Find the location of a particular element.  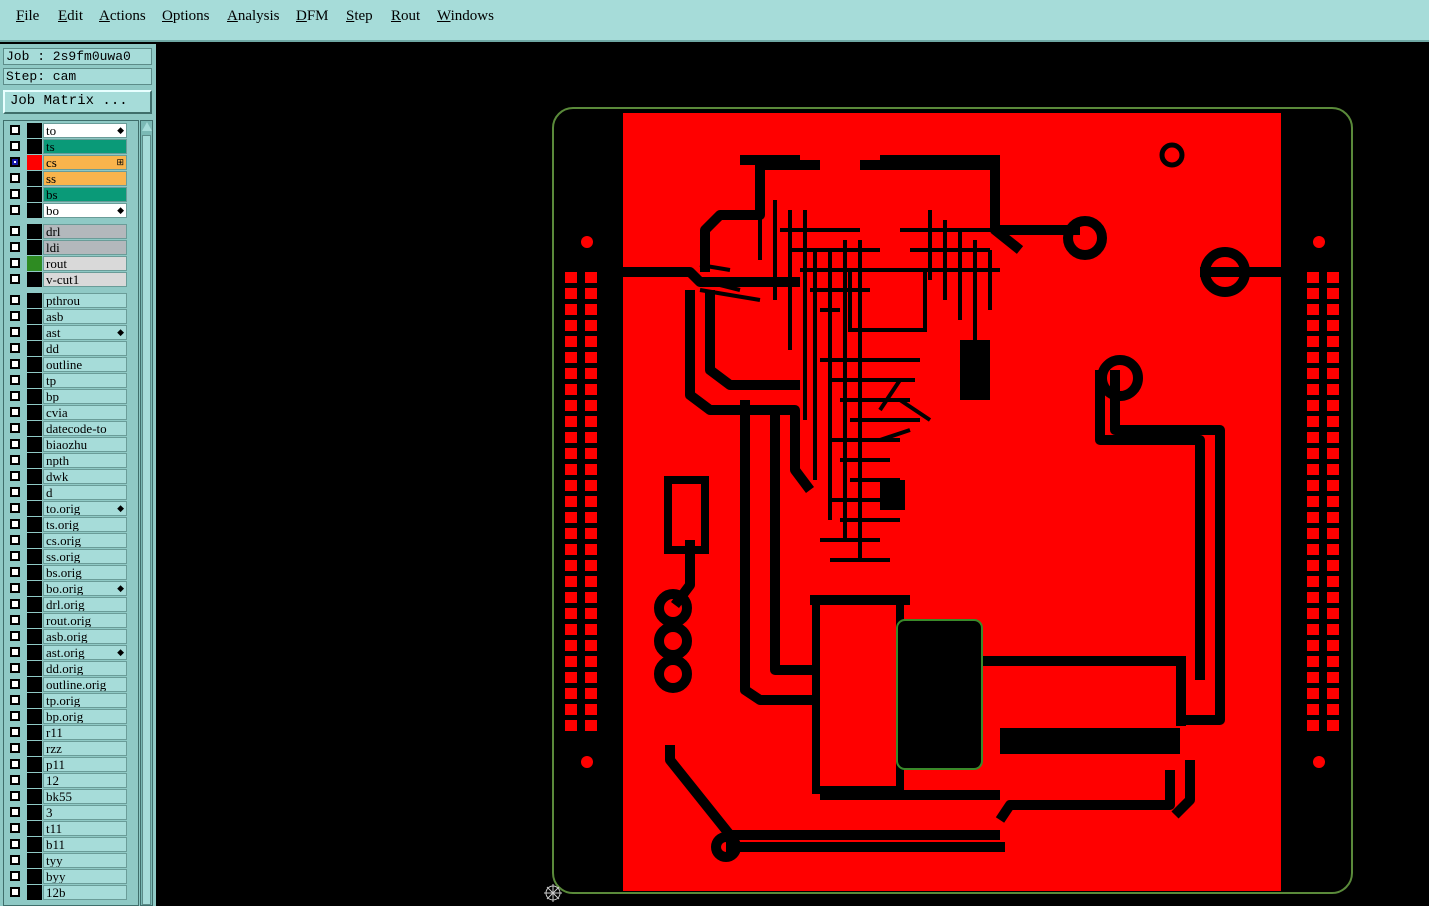

layer-row-cs-orig: cs.orig is located at coordinates (67, 541).